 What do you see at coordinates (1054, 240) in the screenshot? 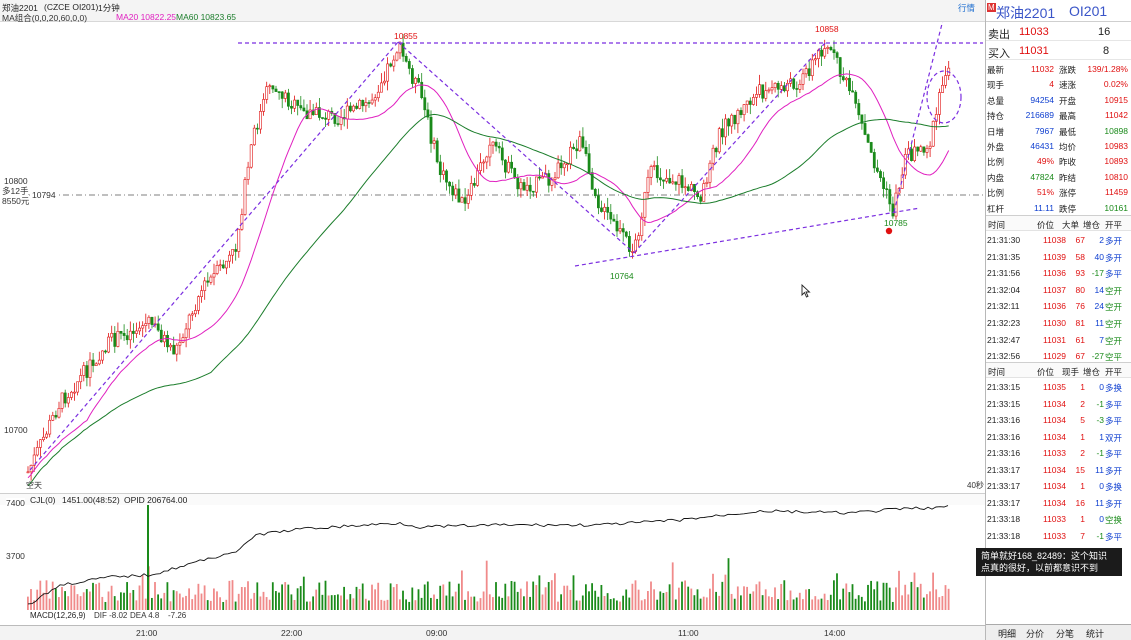
I see `tick-price: 11038` at bounding box center [1054, 240].